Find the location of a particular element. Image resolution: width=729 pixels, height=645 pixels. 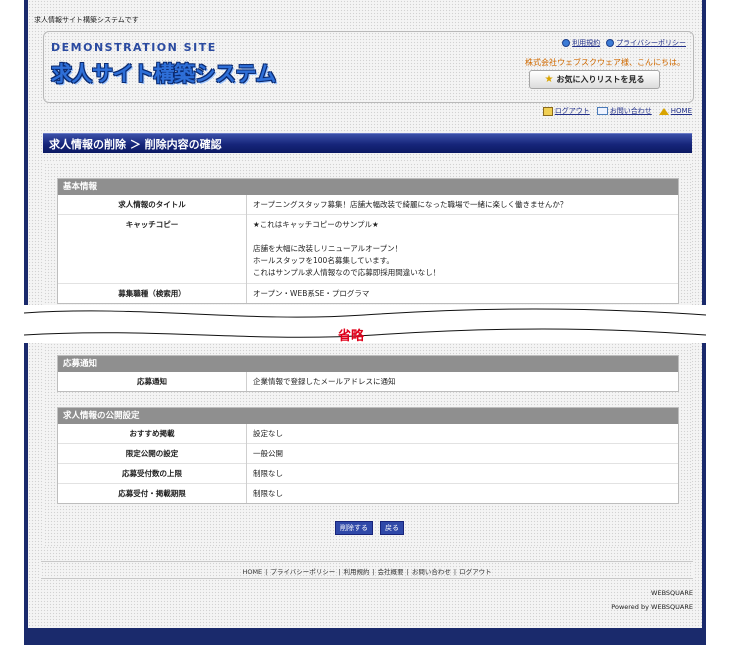

top-note: 求人情報サイト構築システムです is located at coordinates (86, 20).